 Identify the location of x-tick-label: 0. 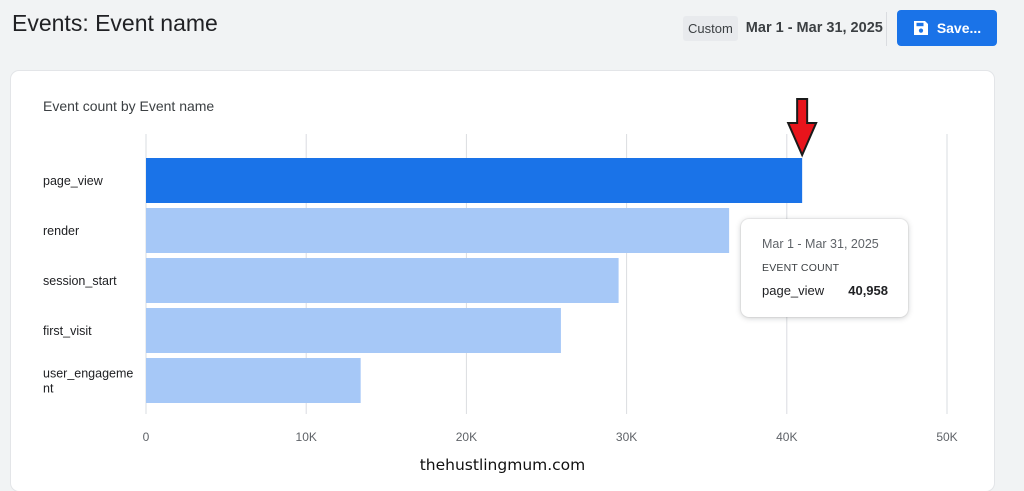
(146, 437).